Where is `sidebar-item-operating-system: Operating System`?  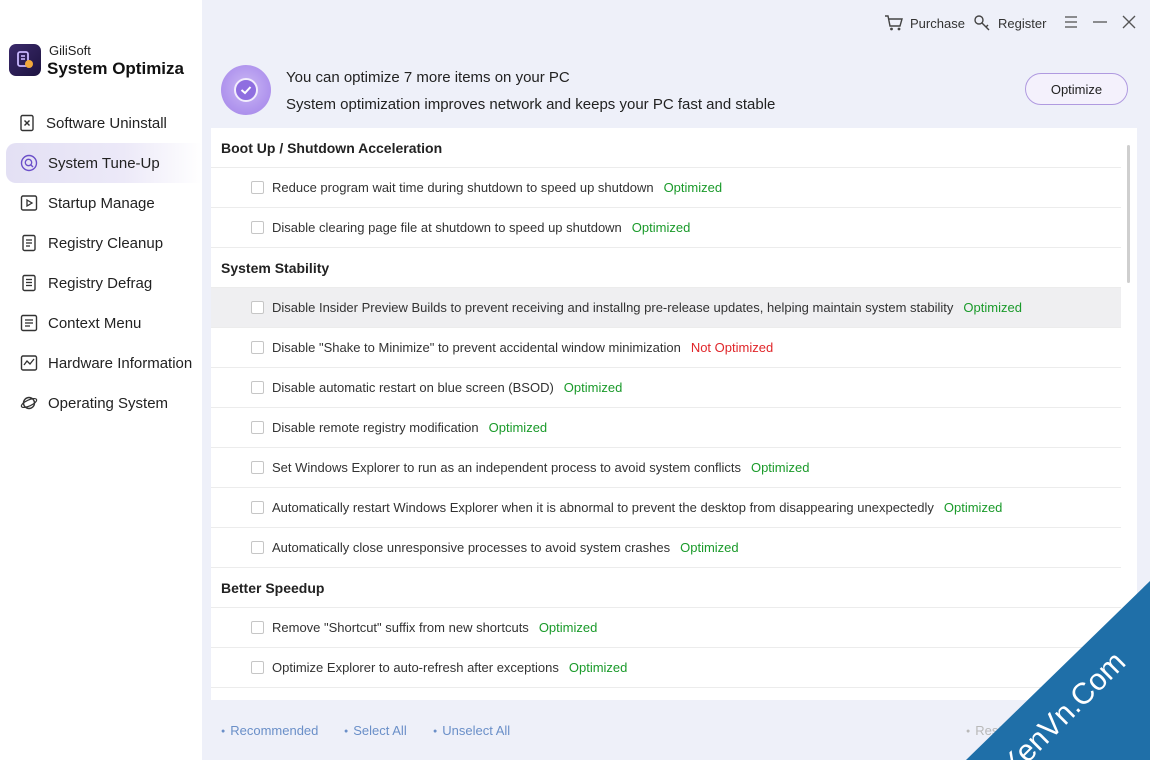 sidebar-item-operating-system: Operating System is located at coordinates (101, 403).